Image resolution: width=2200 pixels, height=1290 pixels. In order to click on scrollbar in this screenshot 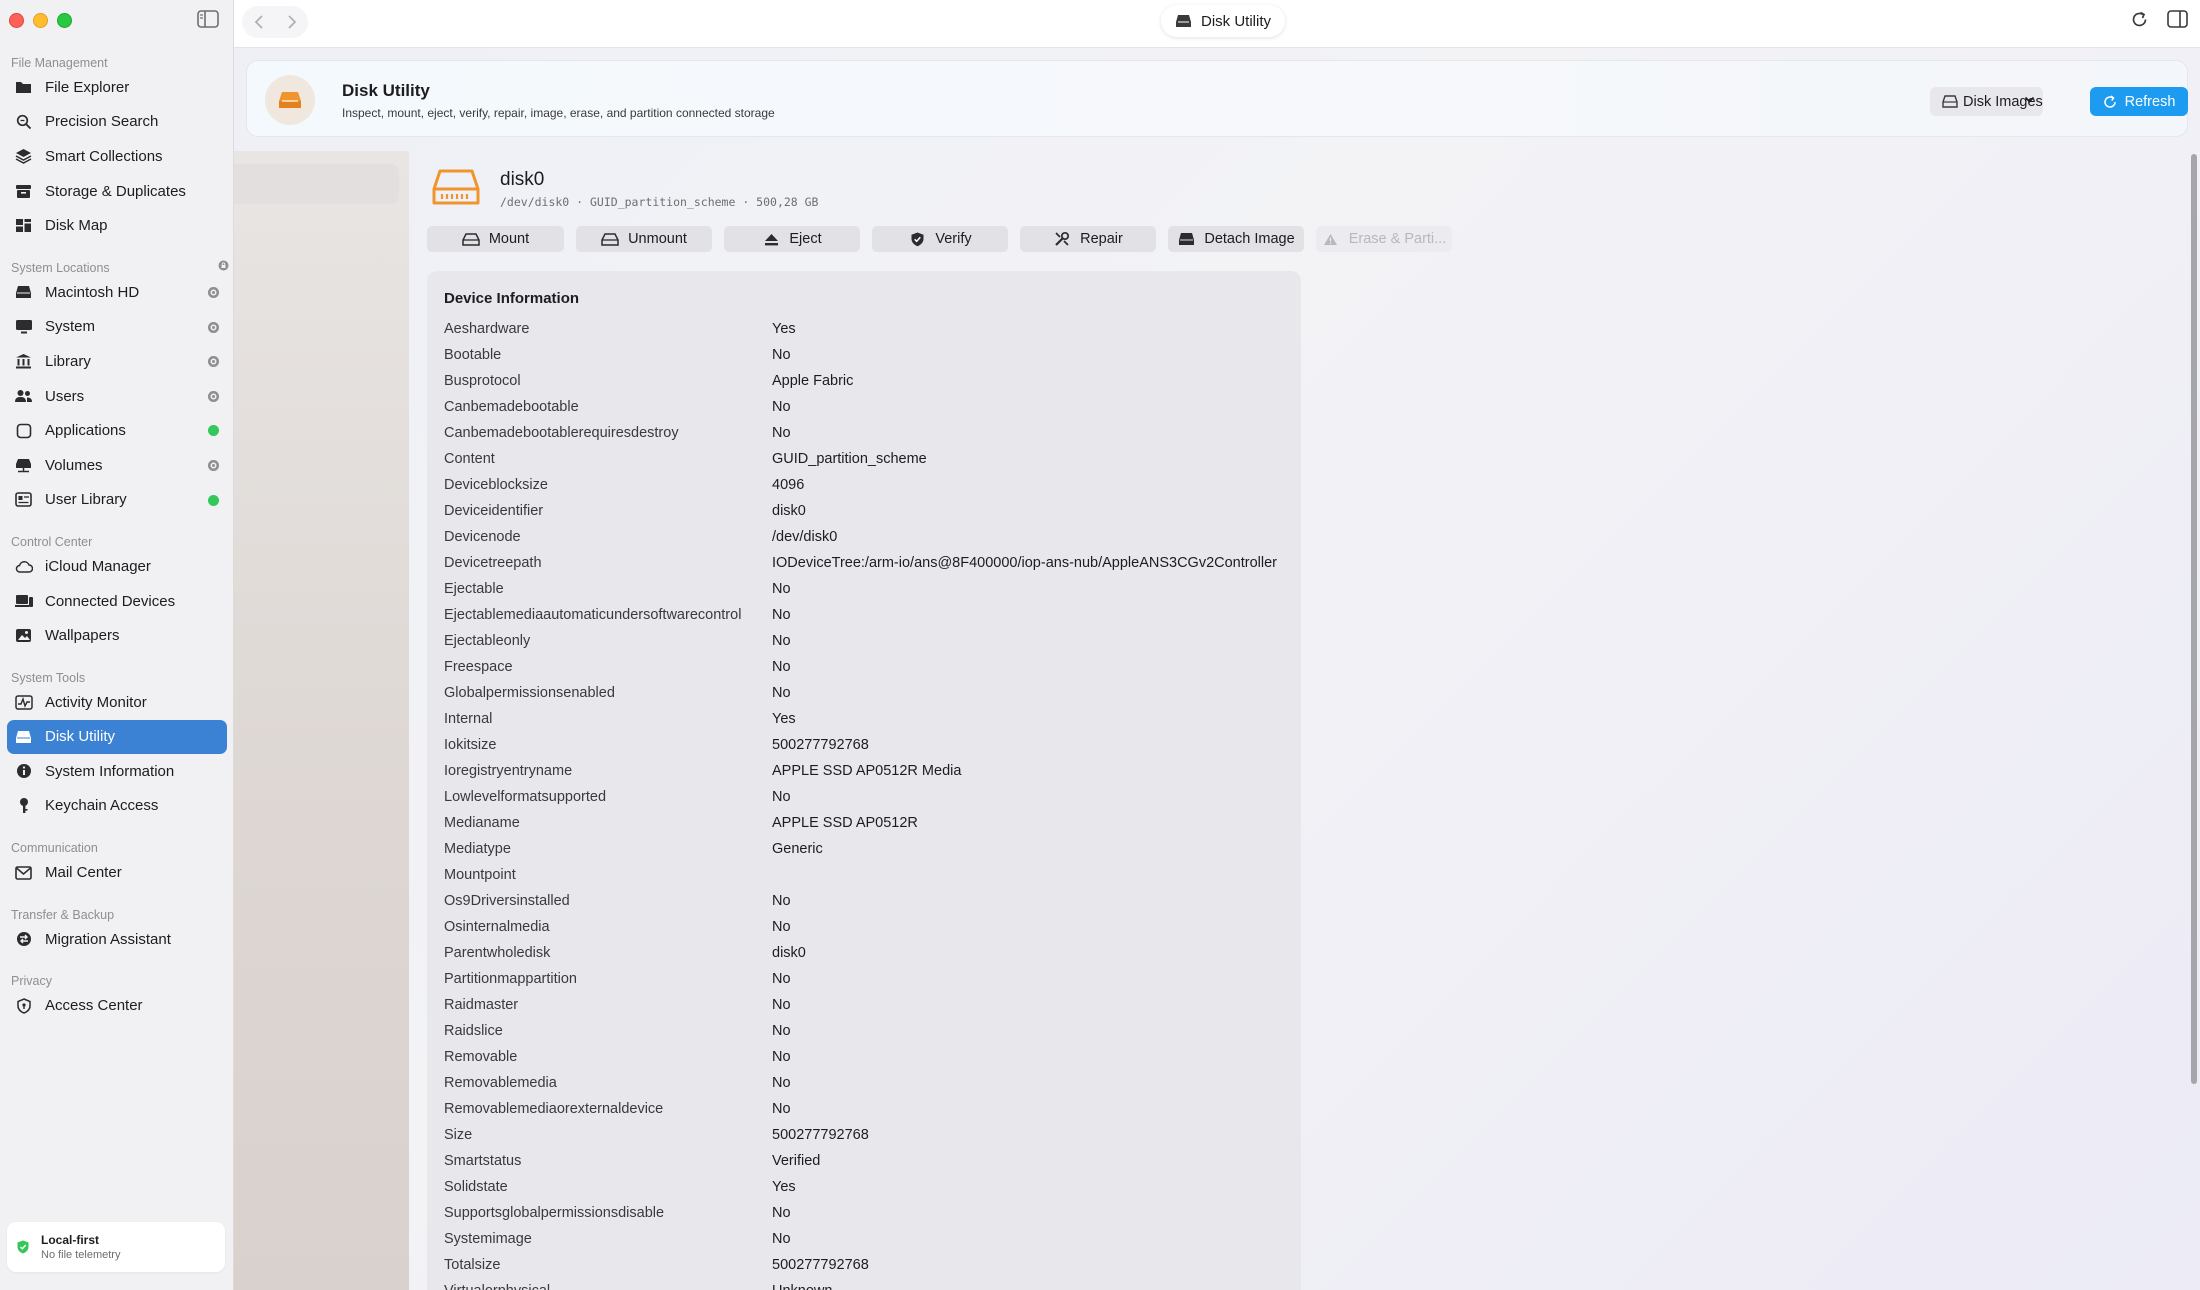, I will do `click(2194, 619)`.